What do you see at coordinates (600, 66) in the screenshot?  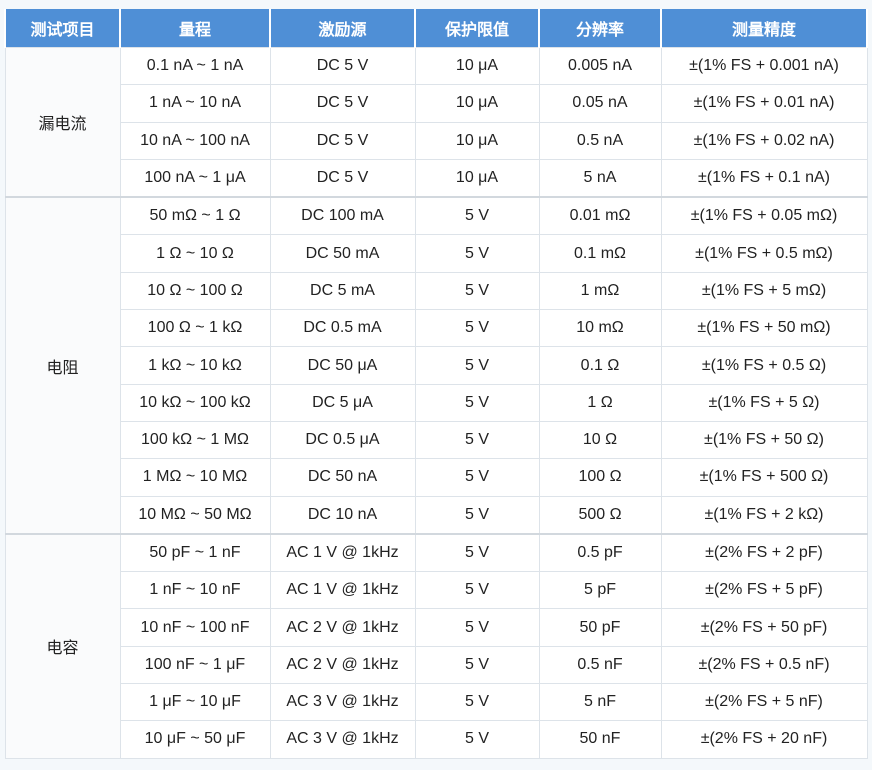 I see `resolution-cell: 0.005 nA` at bounding box center [600, 66].